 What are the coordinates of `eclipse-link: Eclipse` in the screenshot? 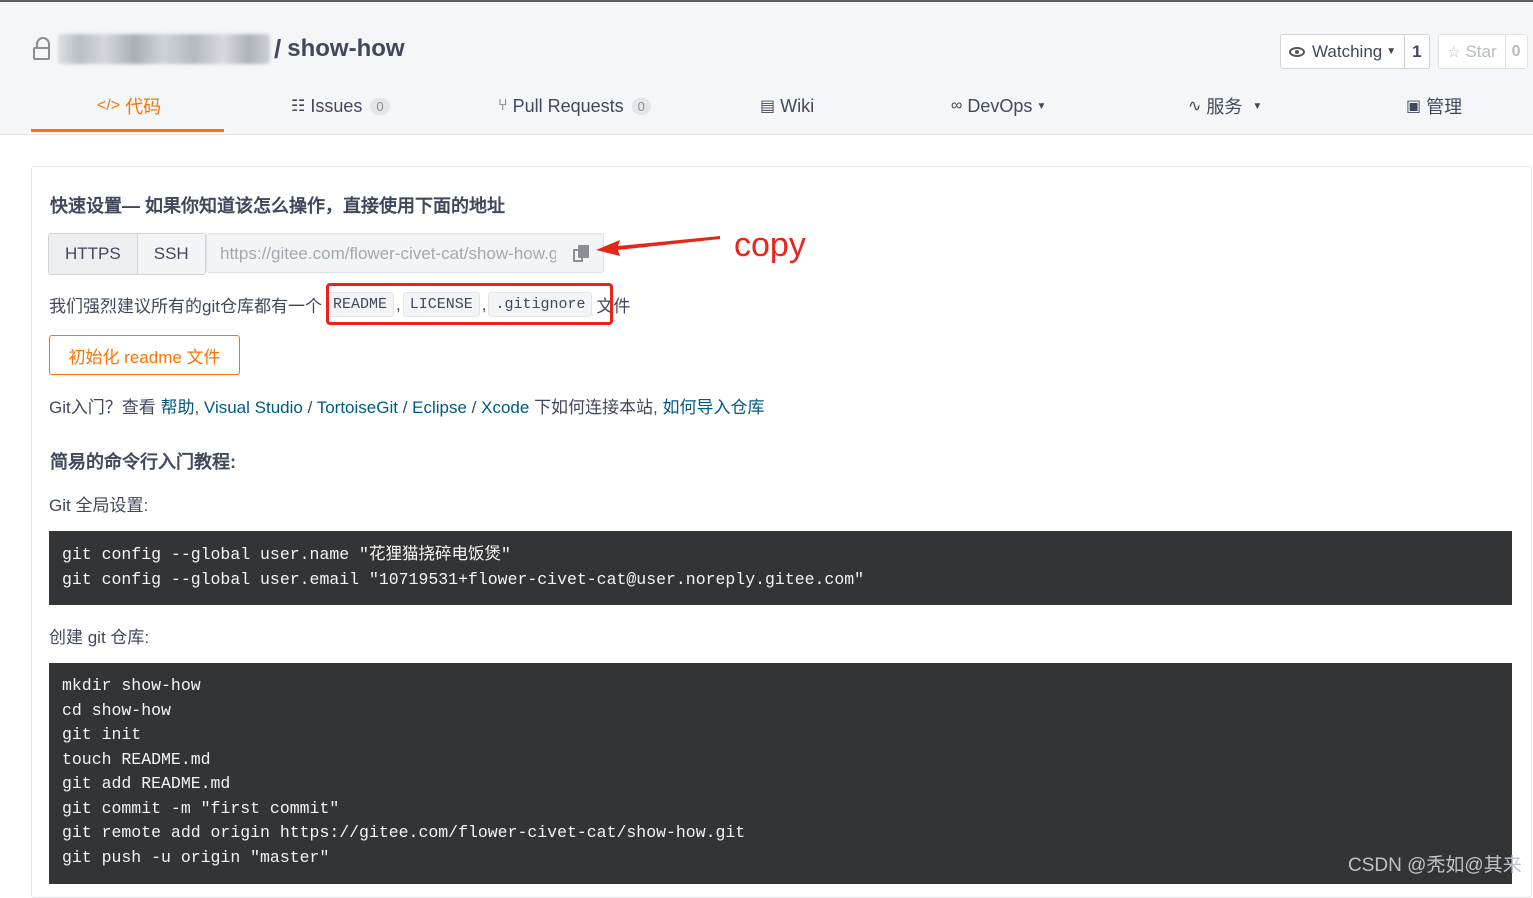 It's located at (439, 407).